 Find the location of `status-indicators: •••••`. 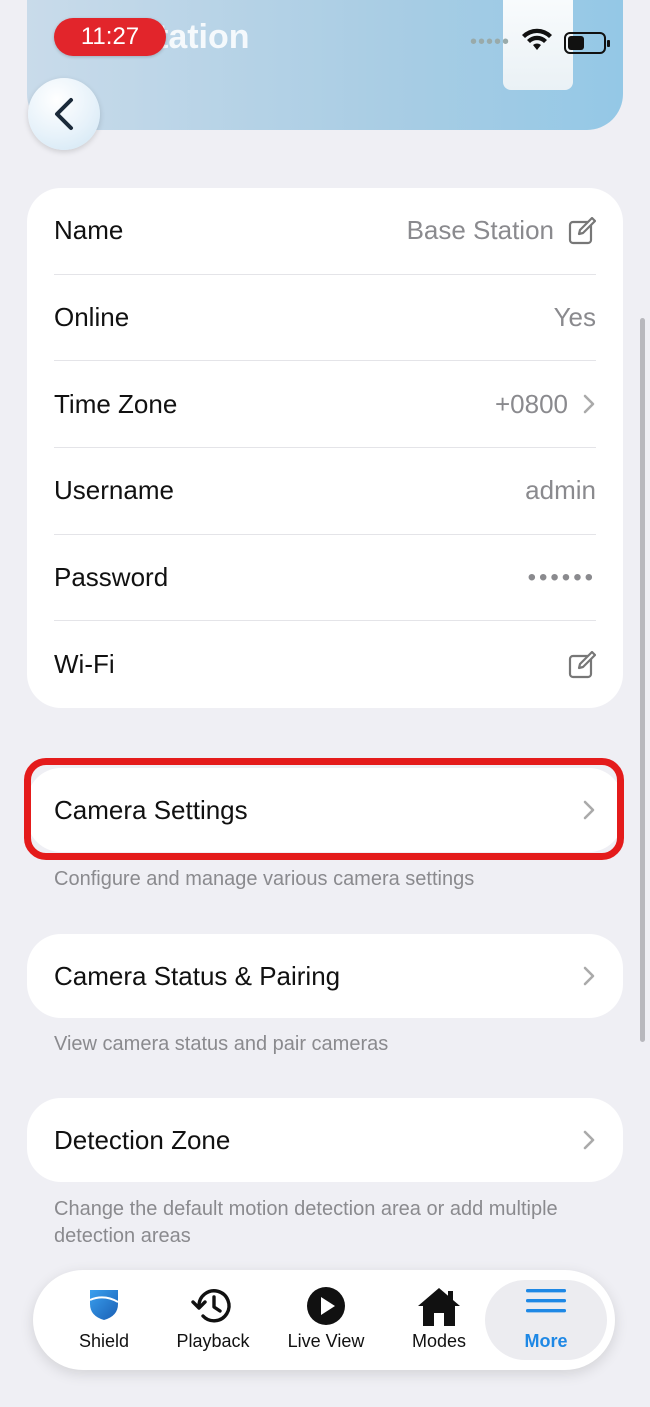

status-indicators: ••••• is located at coordinates (539, 42).